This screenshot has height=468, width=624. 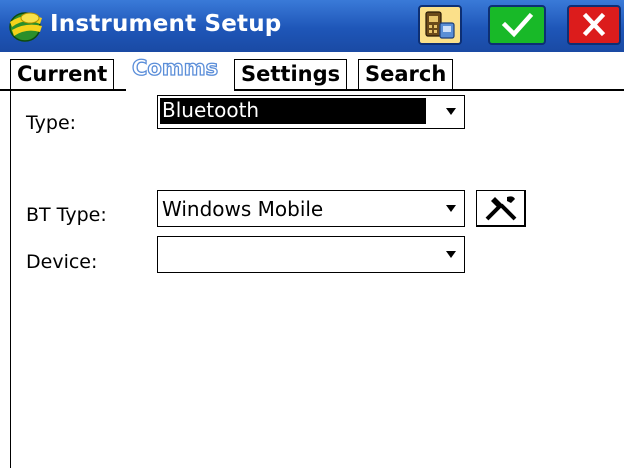 I want to click on bt-type-dropdown: Windows Mobile, so click(x=311, y=208).